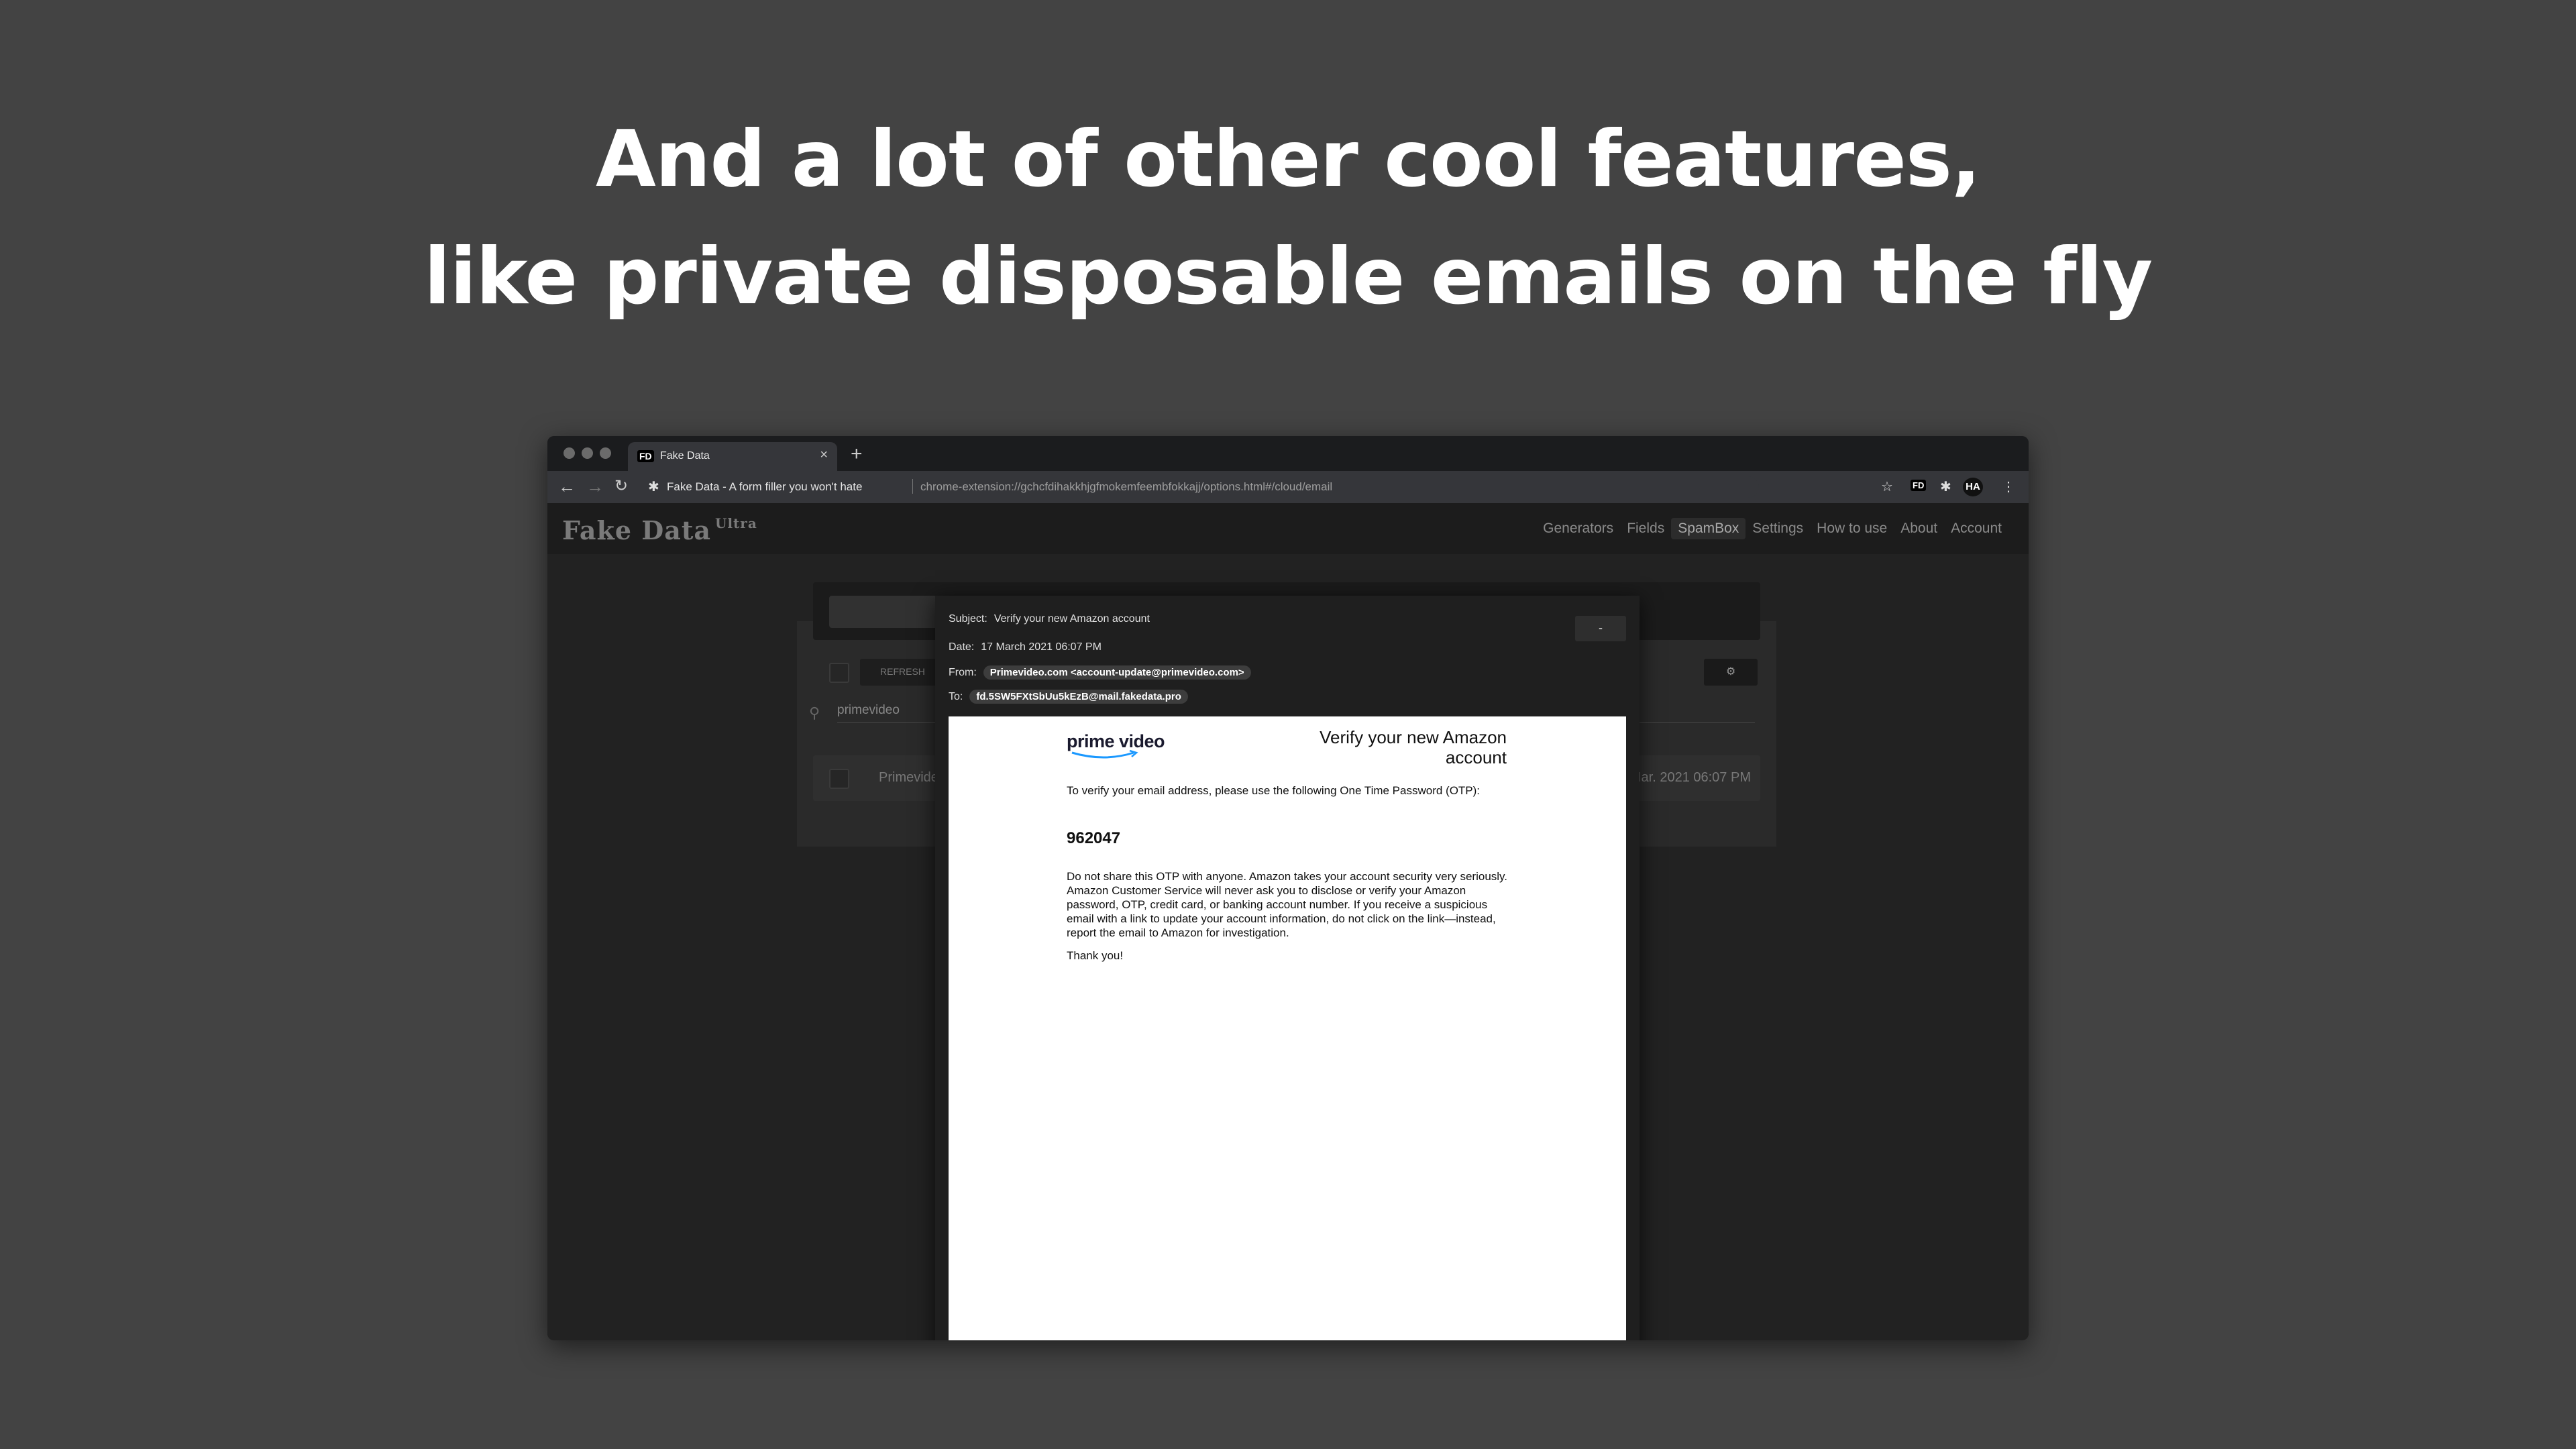  I want to click on nav-generators: Generators, so click(1578, 528).